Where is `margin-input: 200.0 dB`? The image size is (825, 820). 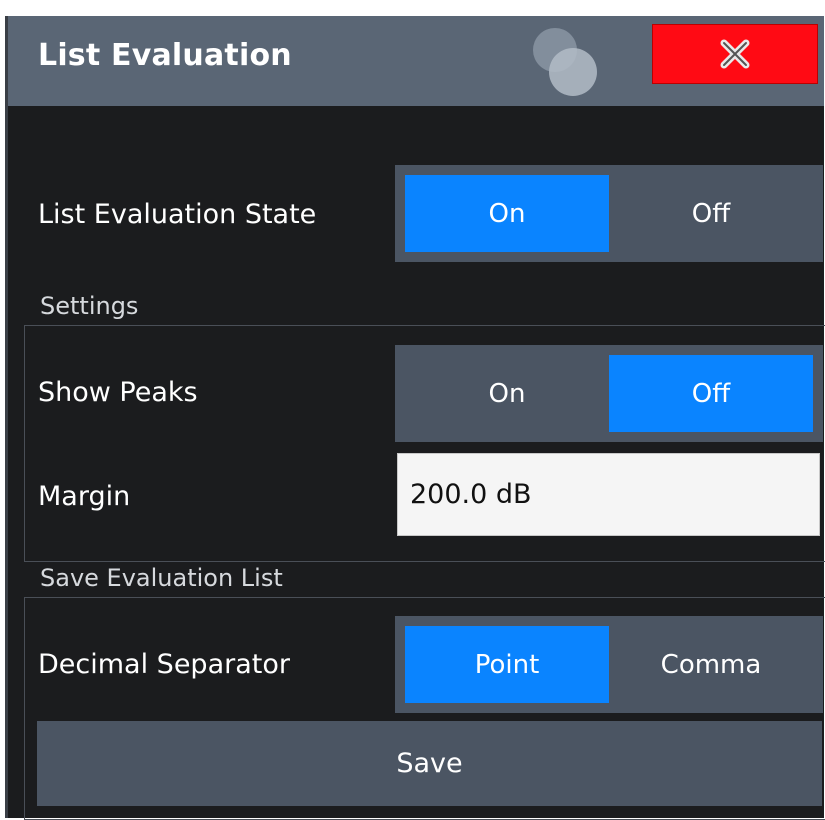
margin-input: 200.0 dB is located at coordinates (608, 494).